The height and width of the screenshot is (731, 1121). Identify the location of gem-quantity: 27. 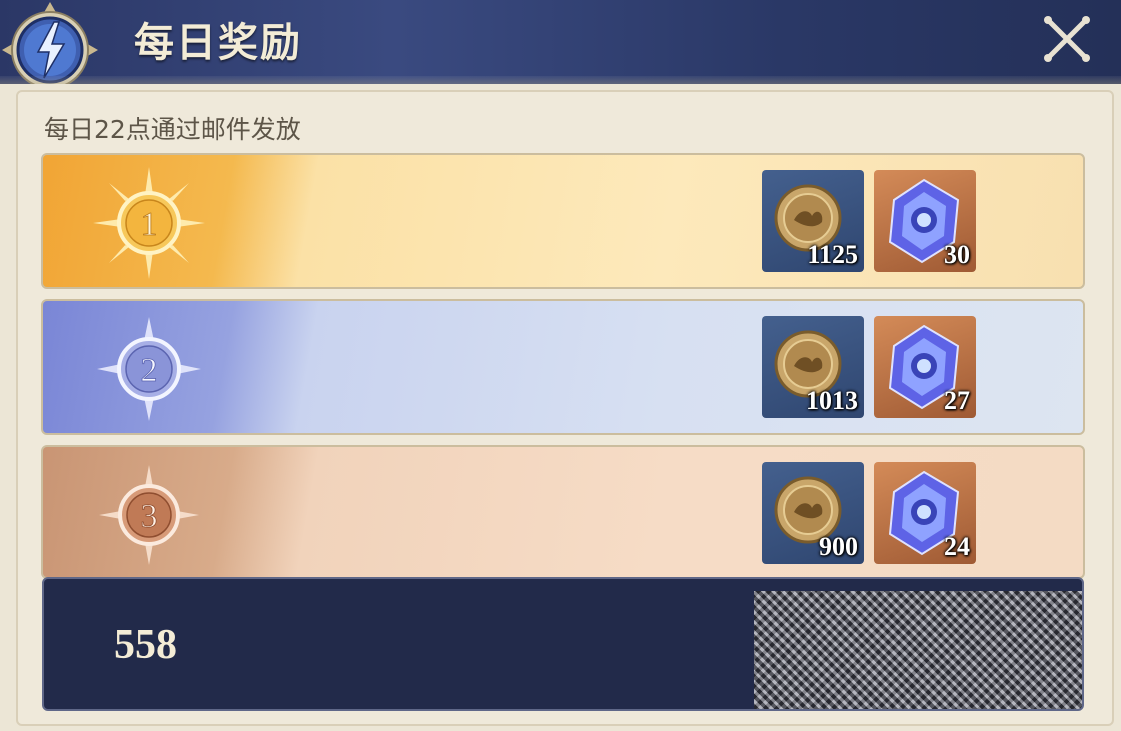
(957, 400).